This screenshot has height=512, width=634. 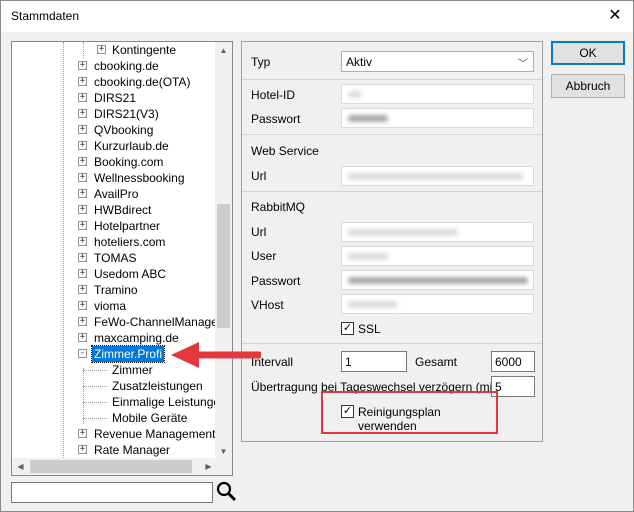 What do you see at coordinates (20, 466) in the screenshot?
I see `scroll-left-icon: ◀` at bounding box center [20, 466].